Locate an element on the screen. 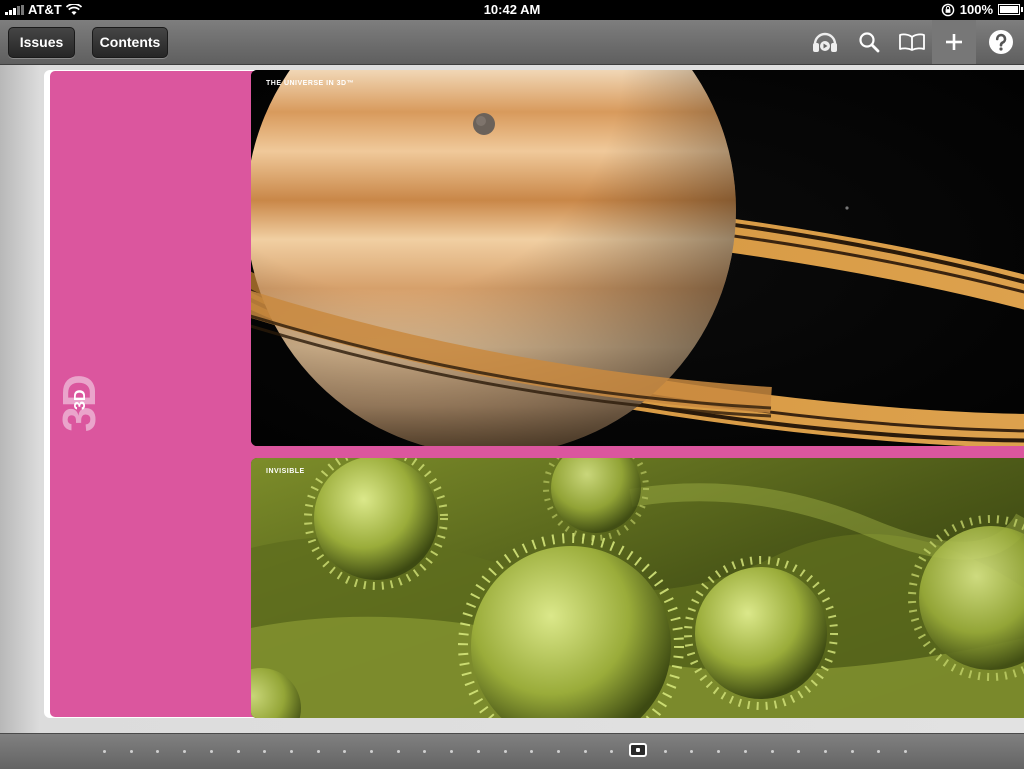  battery-icon is located at coordinates (1010, 9).